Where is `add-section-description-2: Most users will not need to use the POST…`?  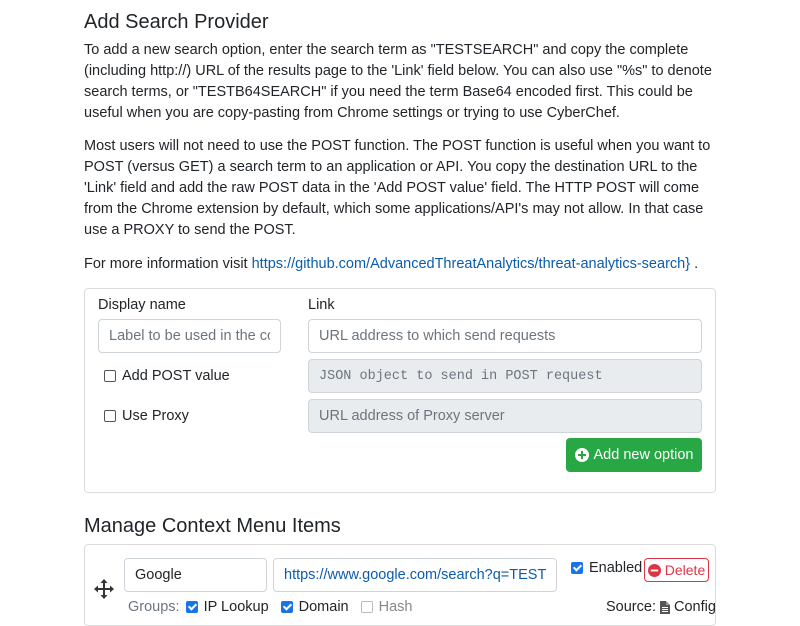 add-section-description-2: Most users will not need to use the POST… is located at coordinates (397, 188).